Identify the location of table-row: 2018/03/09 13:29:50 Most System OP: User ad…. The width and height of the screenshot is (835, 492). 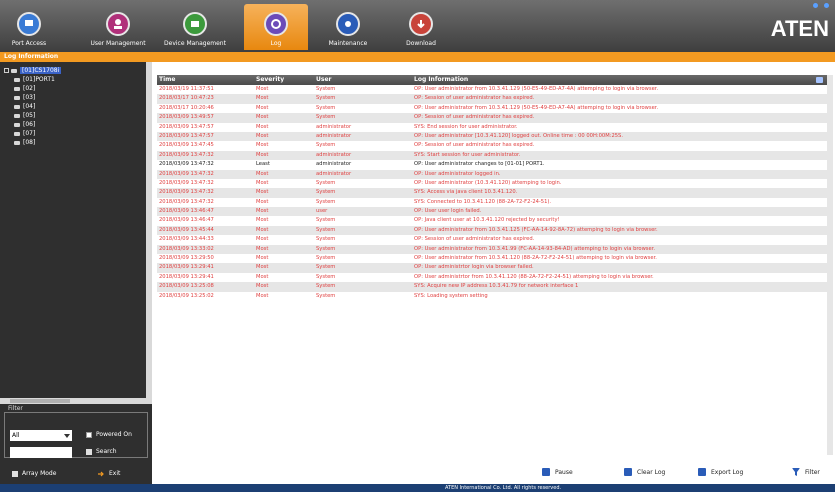
(492, 259).